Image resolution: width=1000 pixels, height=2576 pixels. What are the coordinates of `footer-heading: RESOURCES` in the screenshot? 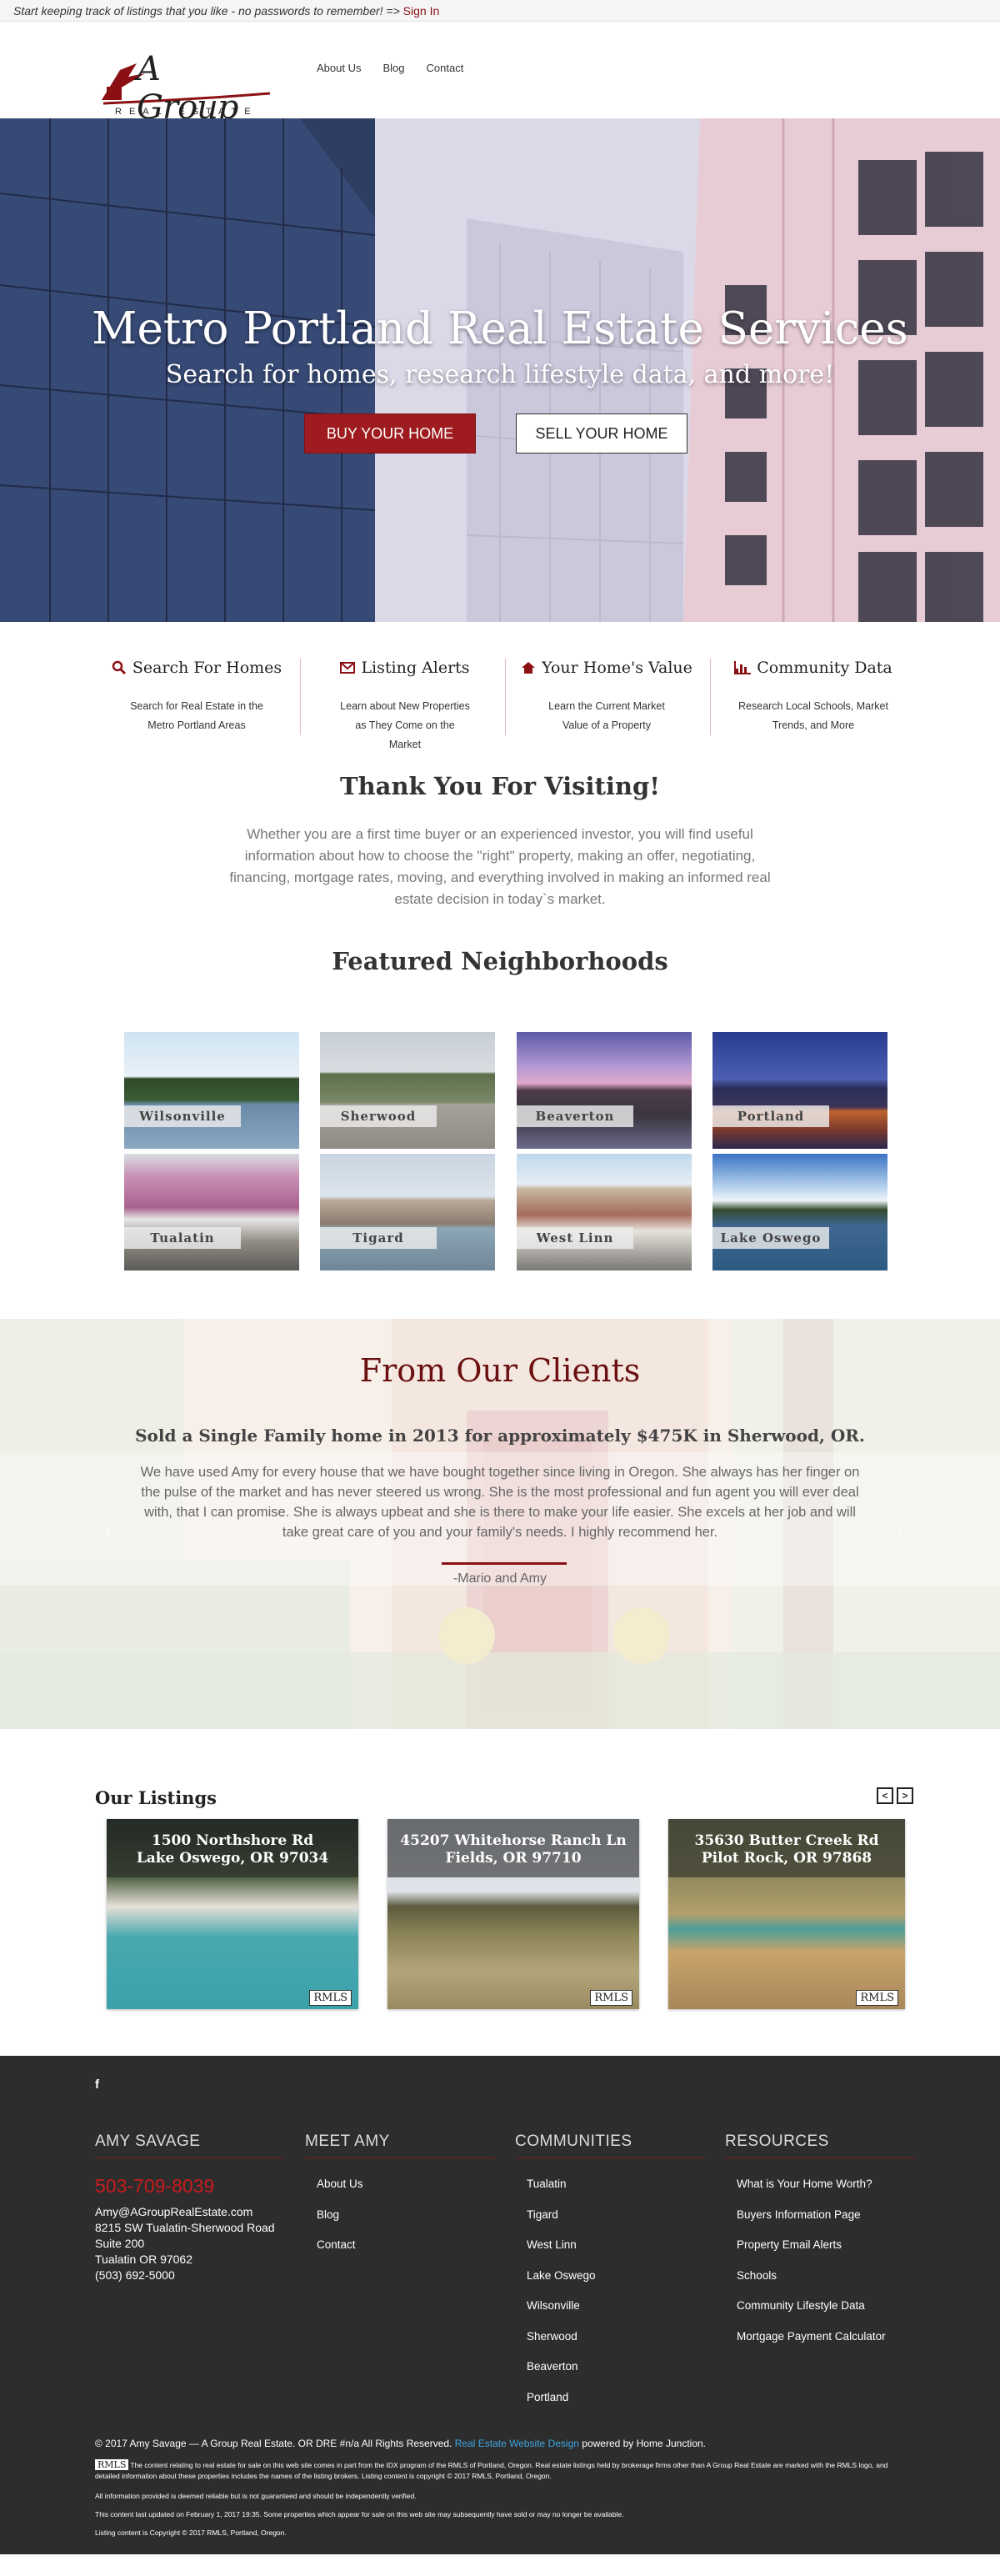 It's located at (820, 2145).